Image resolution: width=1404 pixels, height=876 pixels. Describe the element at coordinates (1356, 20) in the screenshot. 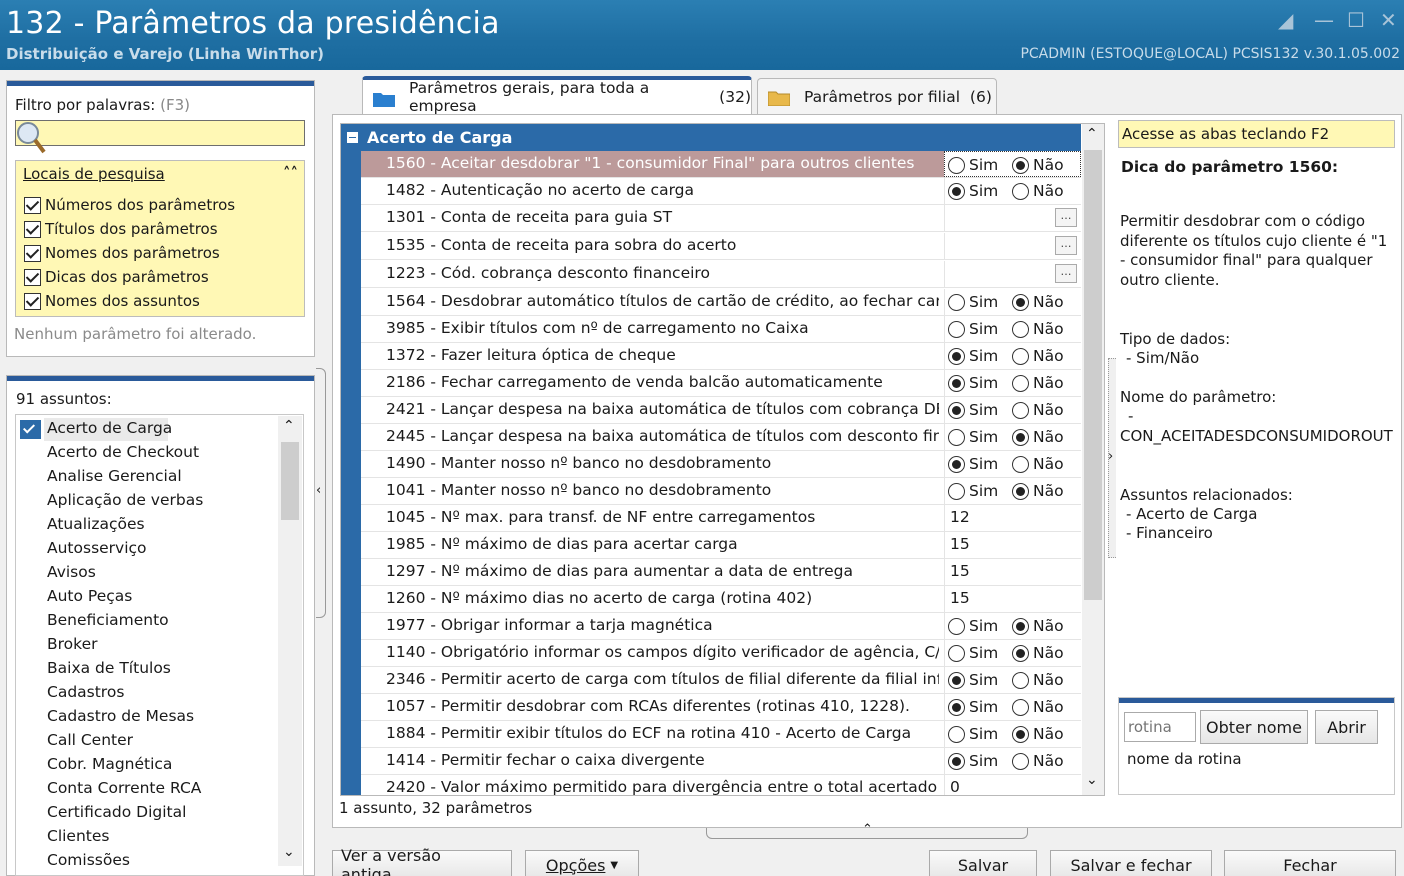

I see `maximize-icon: ☐` at that location.